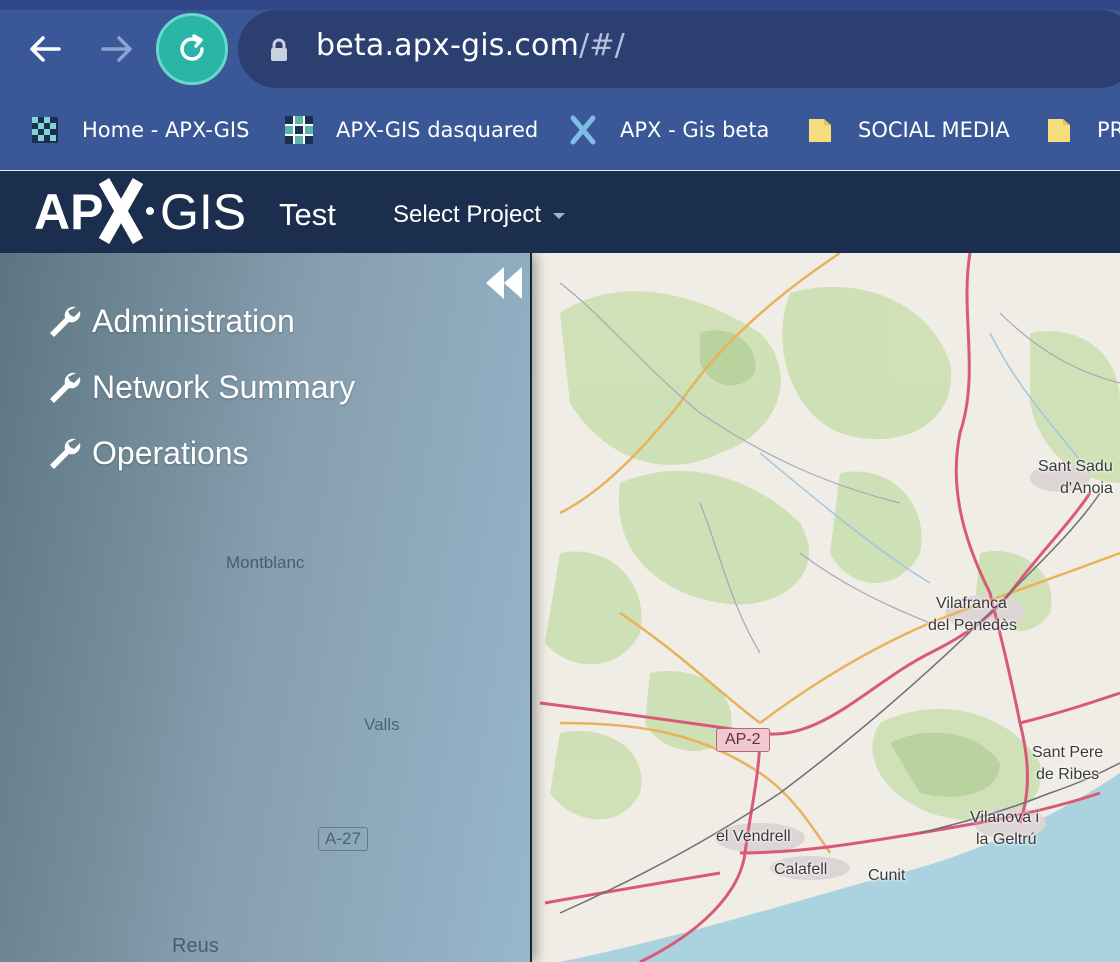  What do you see at coordinates (934, 130) in the screenshot?
I see `bookmark-label: SOCIAL MEDIA` at bounding box center [934, 130].